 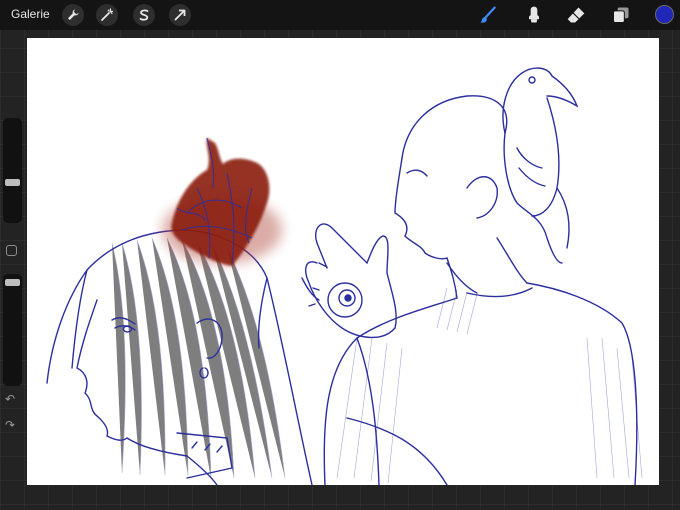 I want to click on gallery-button: Galerie, so click(x=30, y=14).